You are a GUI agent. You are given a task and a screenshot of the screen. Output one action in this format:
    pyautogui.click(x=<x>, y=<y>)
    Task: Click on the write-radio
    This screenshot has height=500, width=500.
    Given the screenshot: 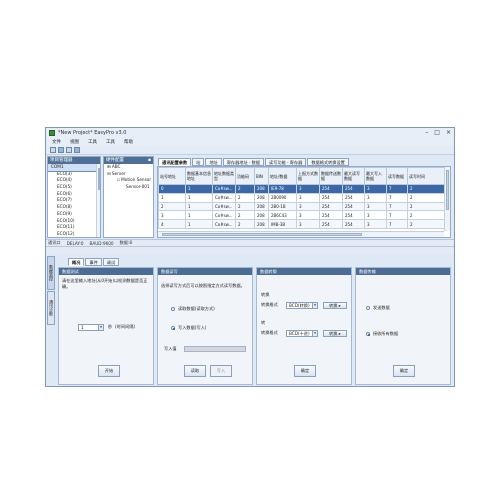 What is the action you would take?
    pyautogui.click(x=173, y=328)
    